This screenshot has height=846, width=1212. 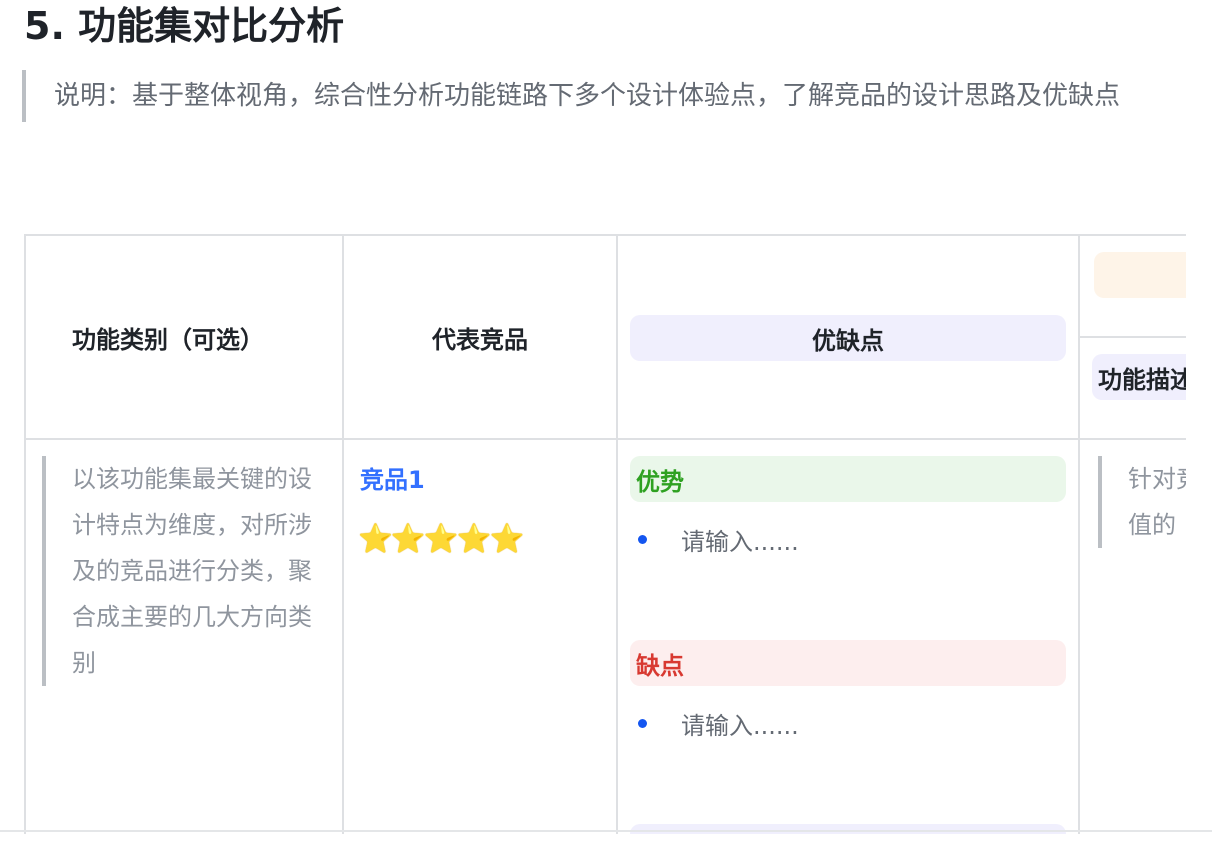 I want to click on group-header-divider, so click(x=1133, y=337).